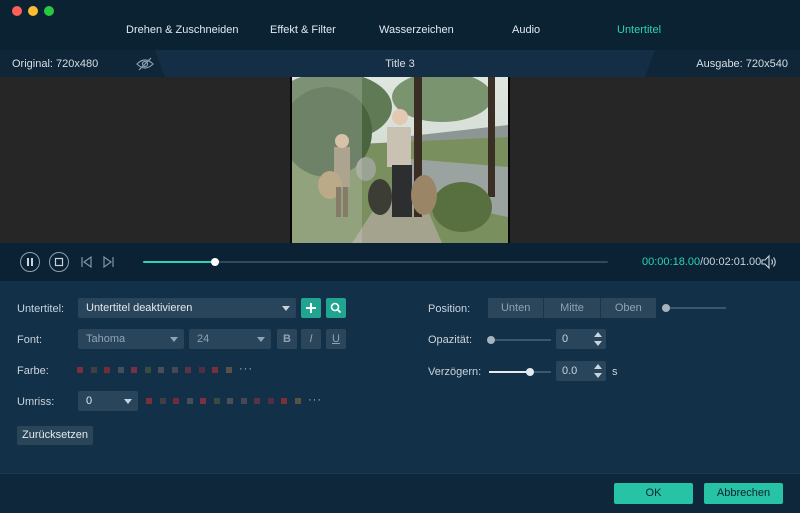 This screenshot has width=800, height=513. Describe the element at coordinates (106, 339) in the screenshot. I see `font-family-value: Tahoma` at that location.